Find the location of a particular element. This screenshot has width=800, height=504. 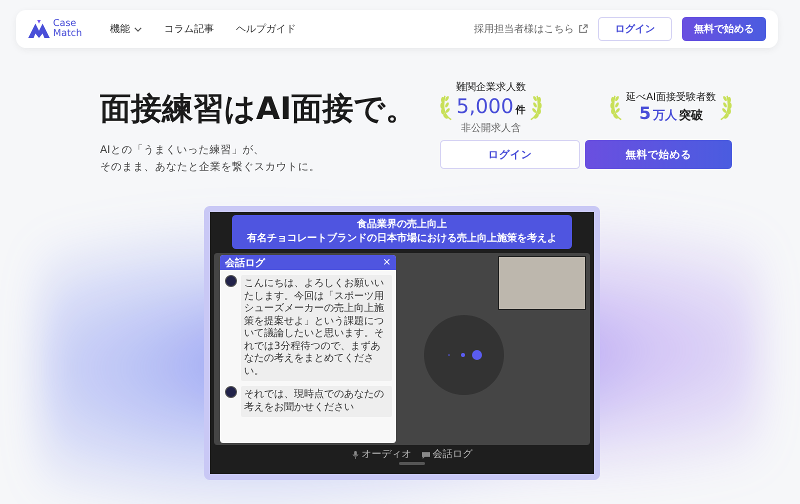

stat-suffix: 突破 is located at coordinates (691, 115).